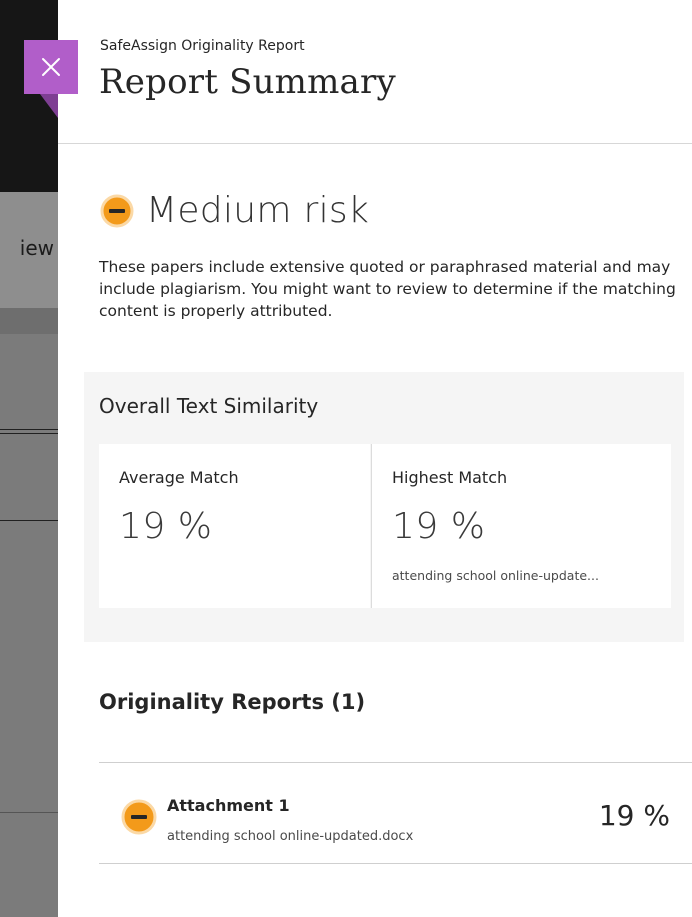 The height and width of the screenshot is (917, 692). Describe the element at coordinates (36, 248) in the screenshot. I see `background-text: iew` at that location.